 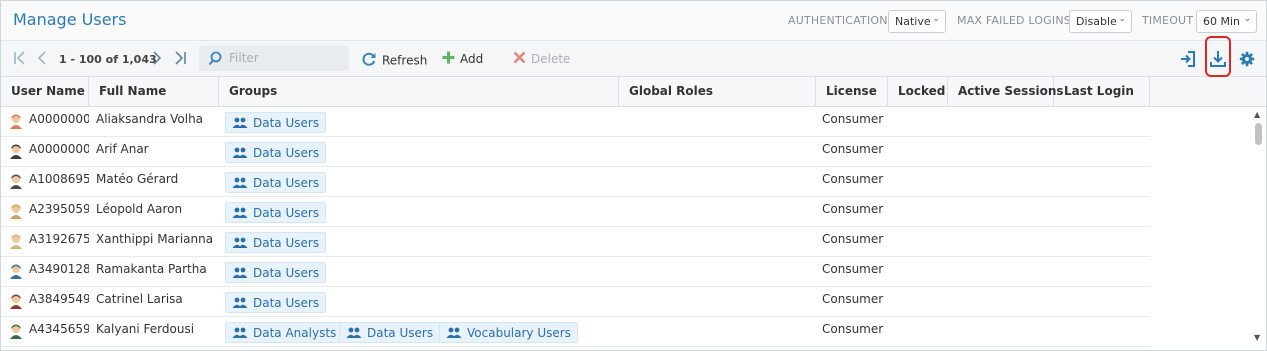 I want to click on vertical-scrollbar: ▲ ▼, so click(x=1258, y=227).